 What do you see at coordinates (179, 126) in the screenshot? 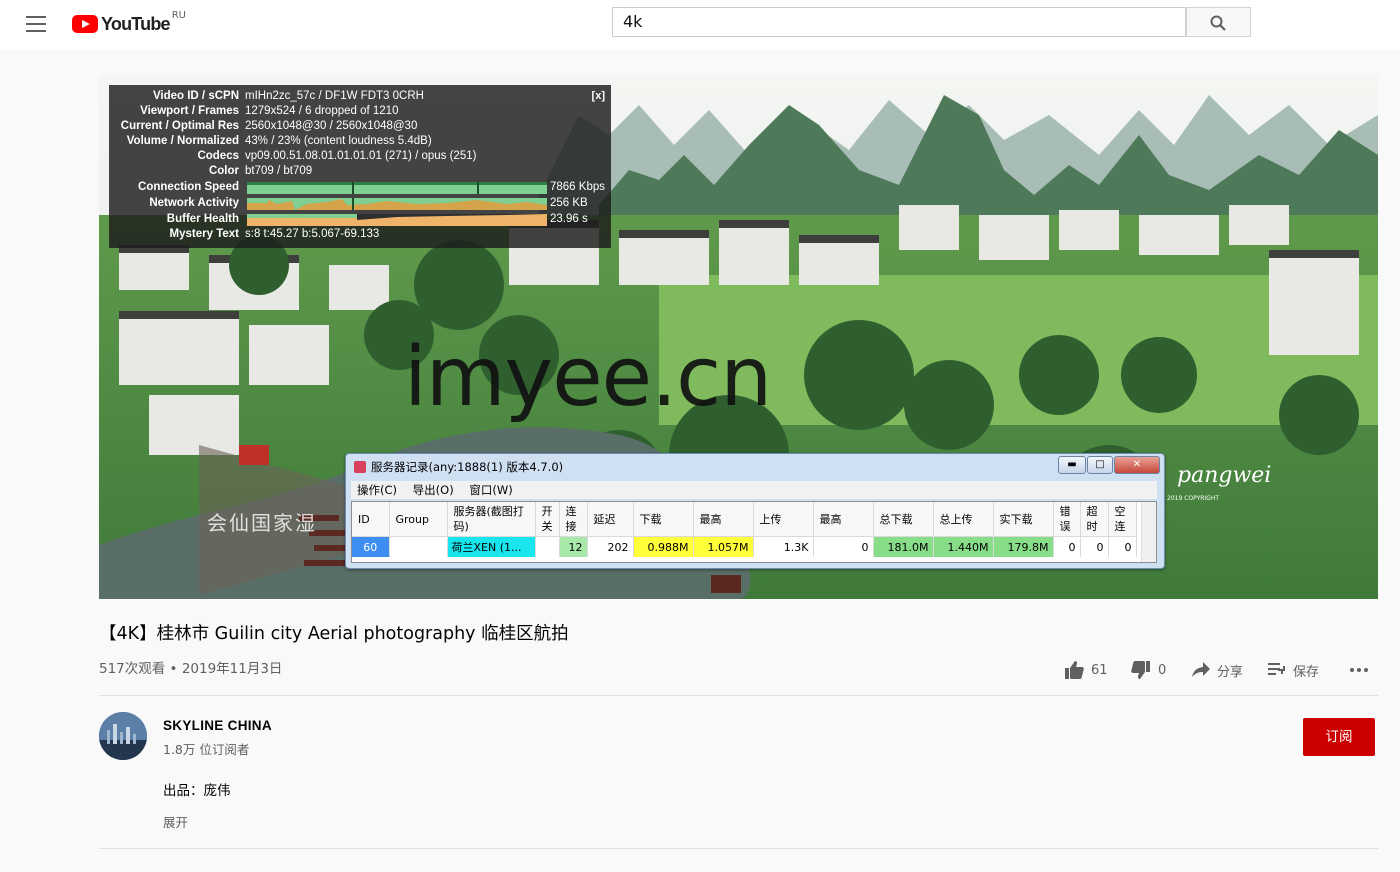
I see `stats-label: Current / Optimal Res` at bounding box center [179, 126].